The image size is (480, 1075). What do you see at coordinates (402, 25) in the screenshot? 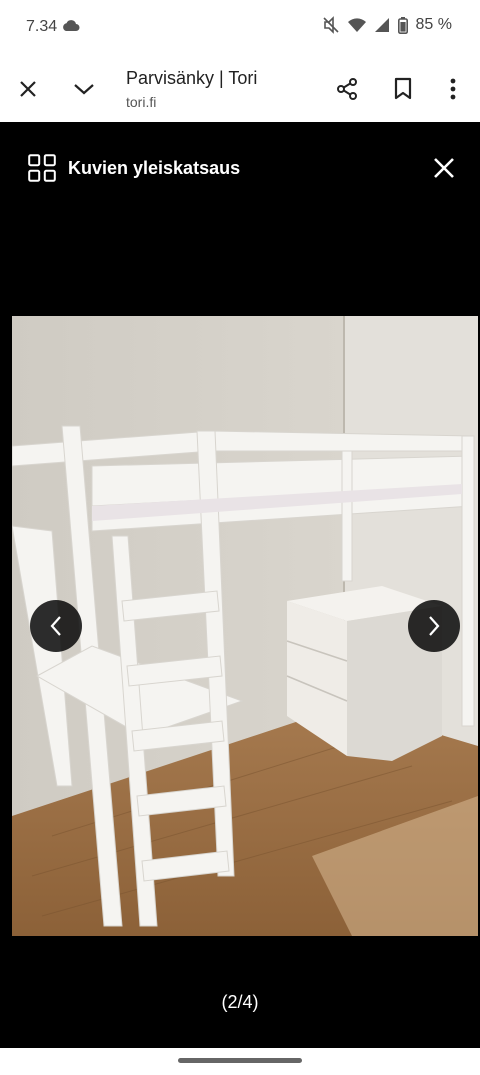
I see `battery-icon` at bounding box center [402, 25].